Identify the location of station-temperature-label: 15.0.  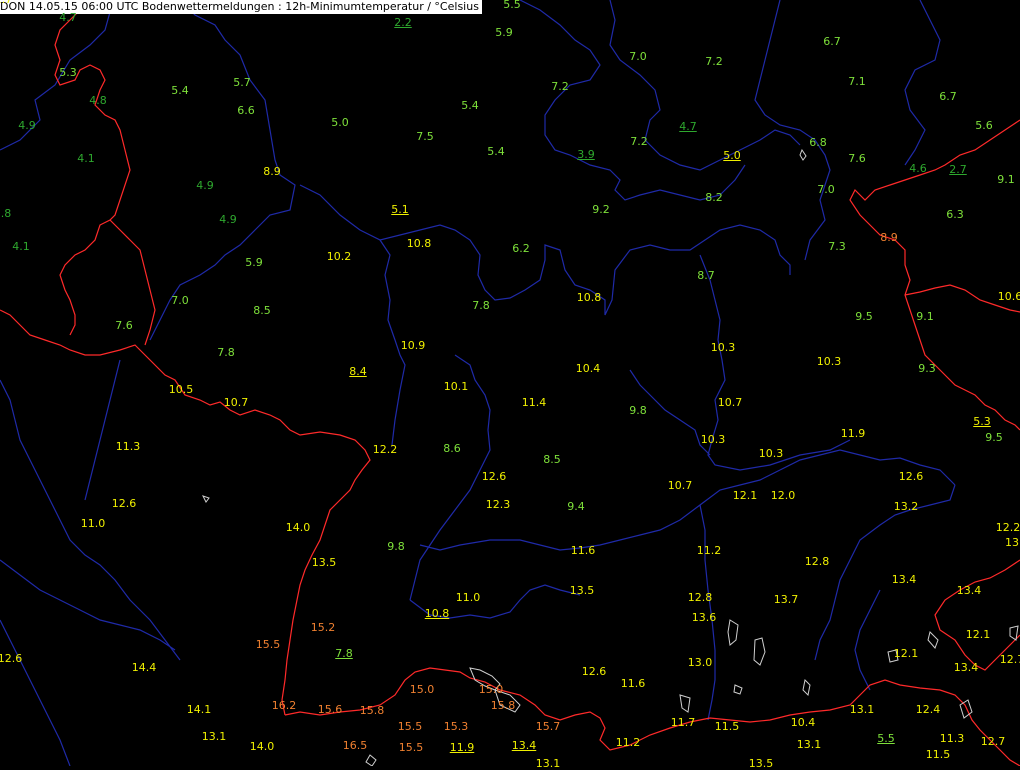
(422, 689).